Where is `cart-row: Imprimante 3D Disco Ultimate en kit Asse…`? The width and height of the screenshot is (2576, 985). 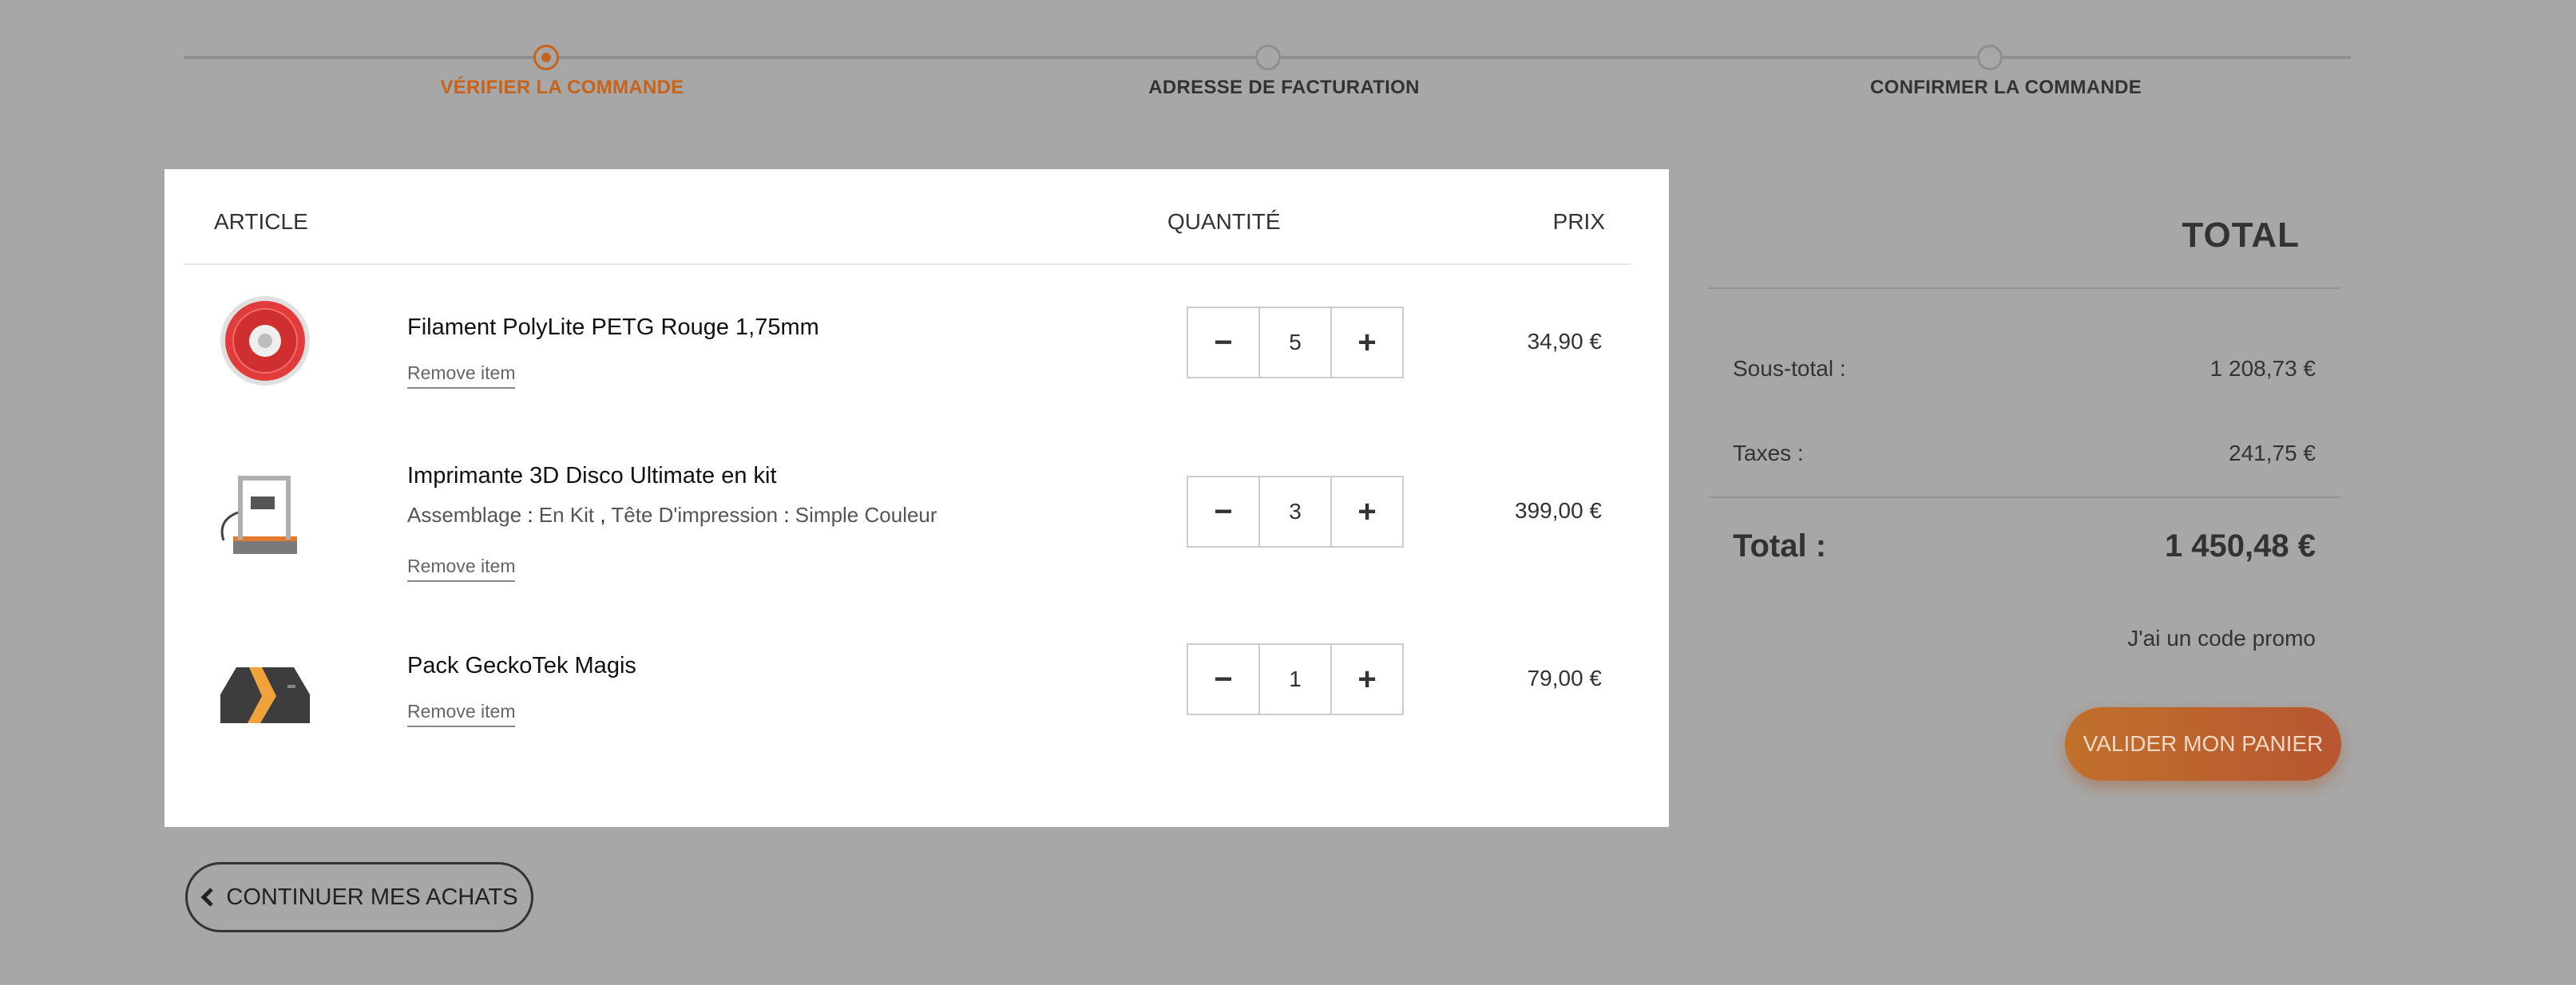 cart-row: Imprimante 3D Disco Ultimate en kit Asse… is located at coordinates (917, 520).